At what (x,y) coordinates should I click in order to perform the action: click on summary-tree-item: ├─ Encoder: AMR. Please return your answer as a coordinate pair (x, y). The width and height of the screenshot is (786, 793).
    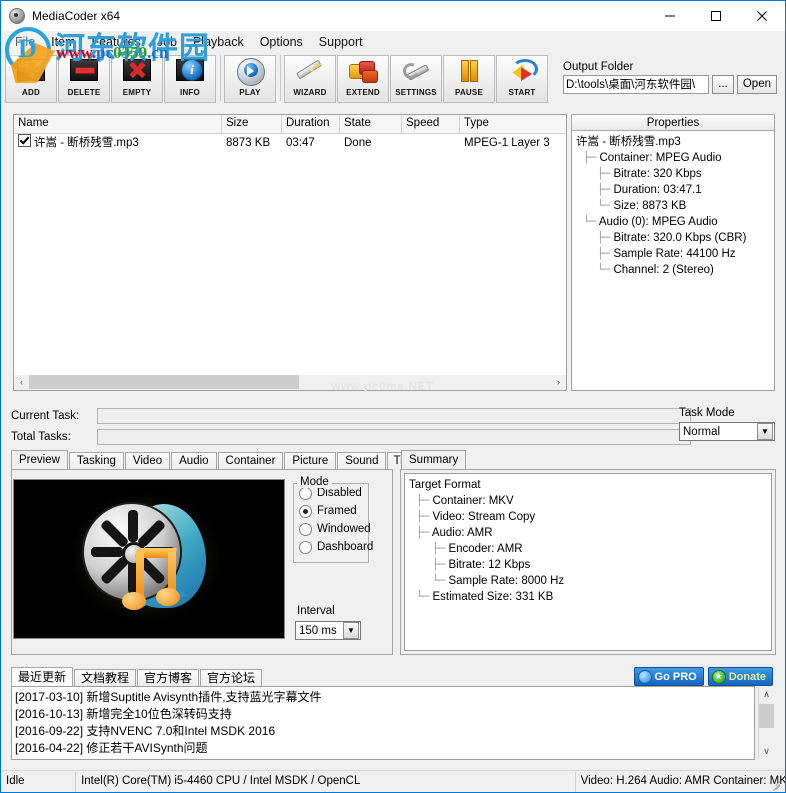
    Looking at the image, I should click on (477, 548).